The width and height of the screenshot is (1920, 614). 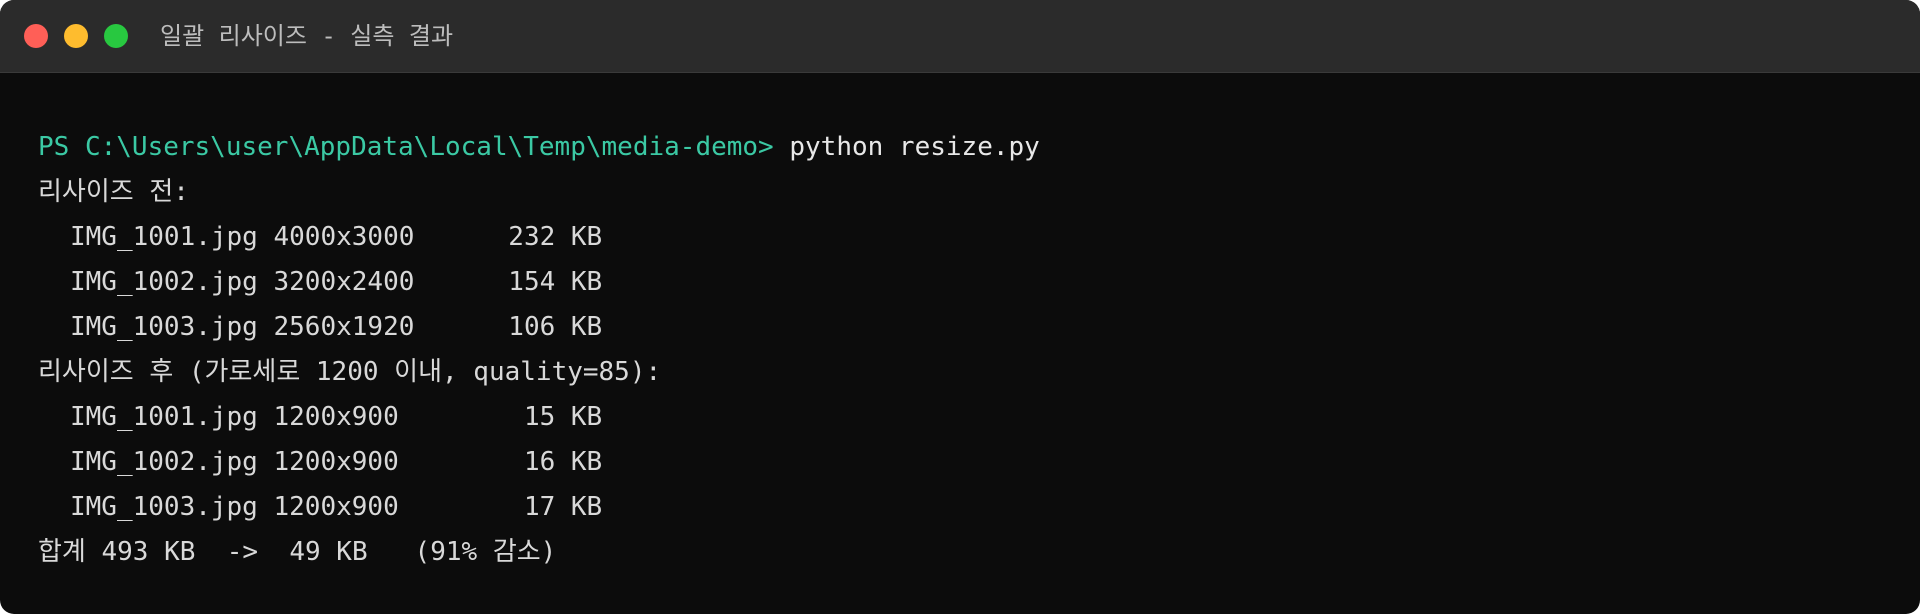 What do you see at coordinates (36, 36) in the screenshot?
I see `close-button` at bounding box center [36, 36].